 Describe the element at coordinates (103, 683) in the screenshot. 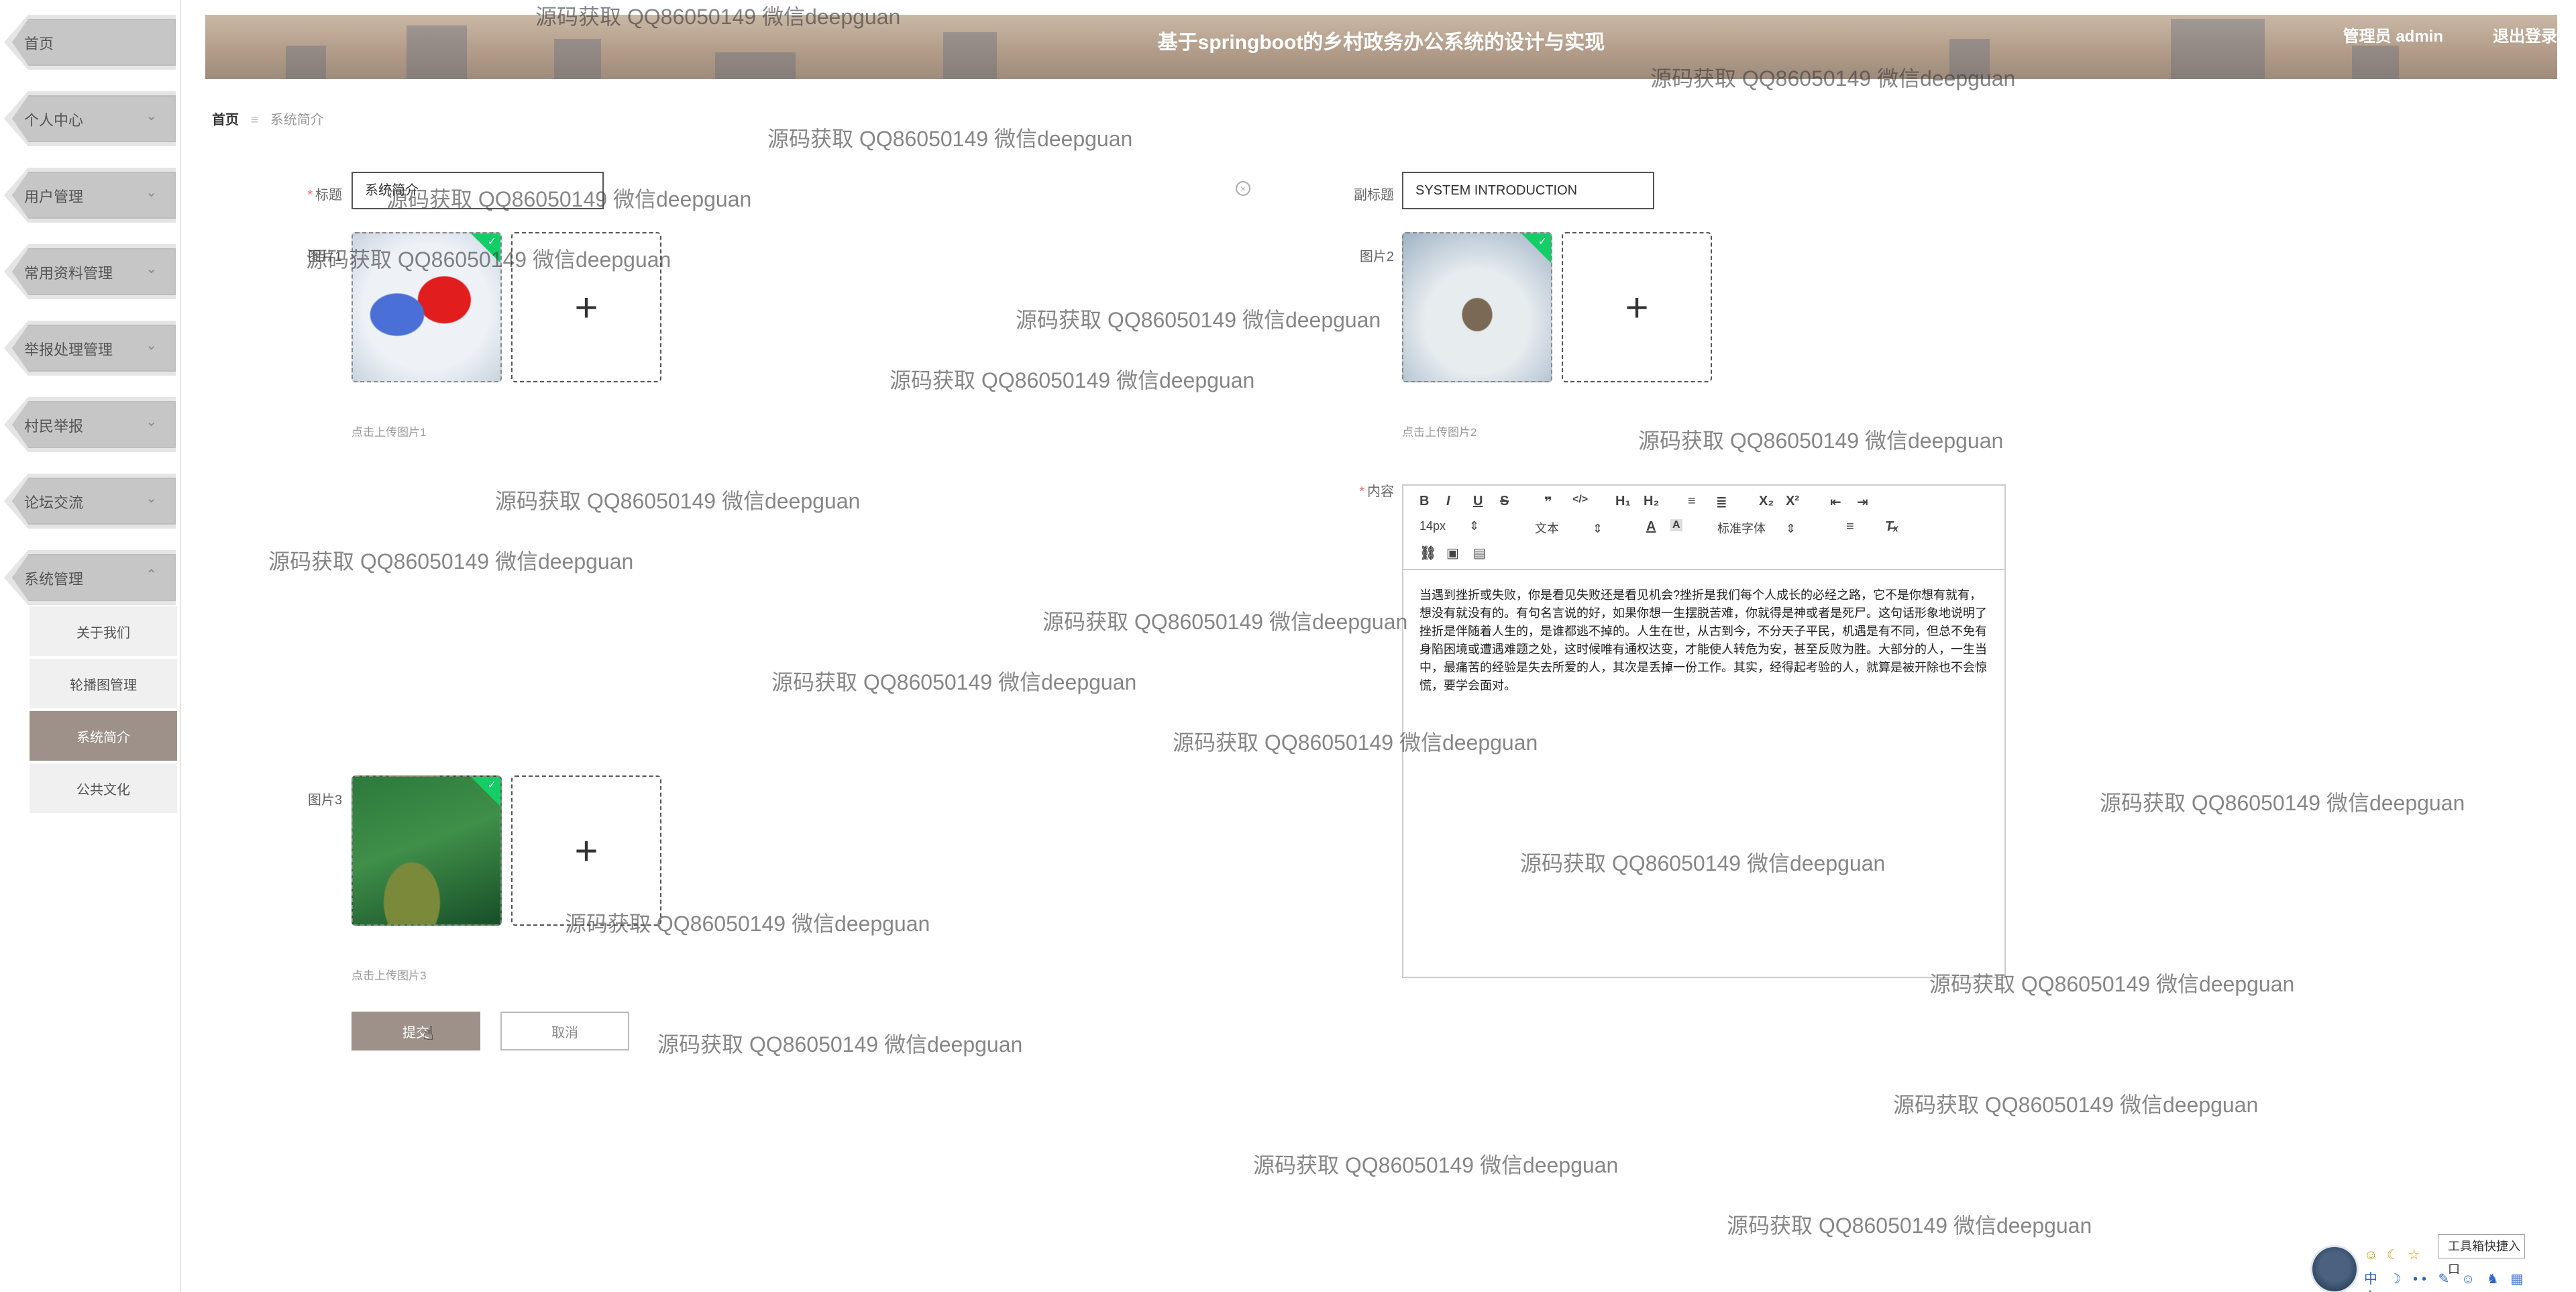

I see `submenu-item-carousel: 轮播图管理` at that location.